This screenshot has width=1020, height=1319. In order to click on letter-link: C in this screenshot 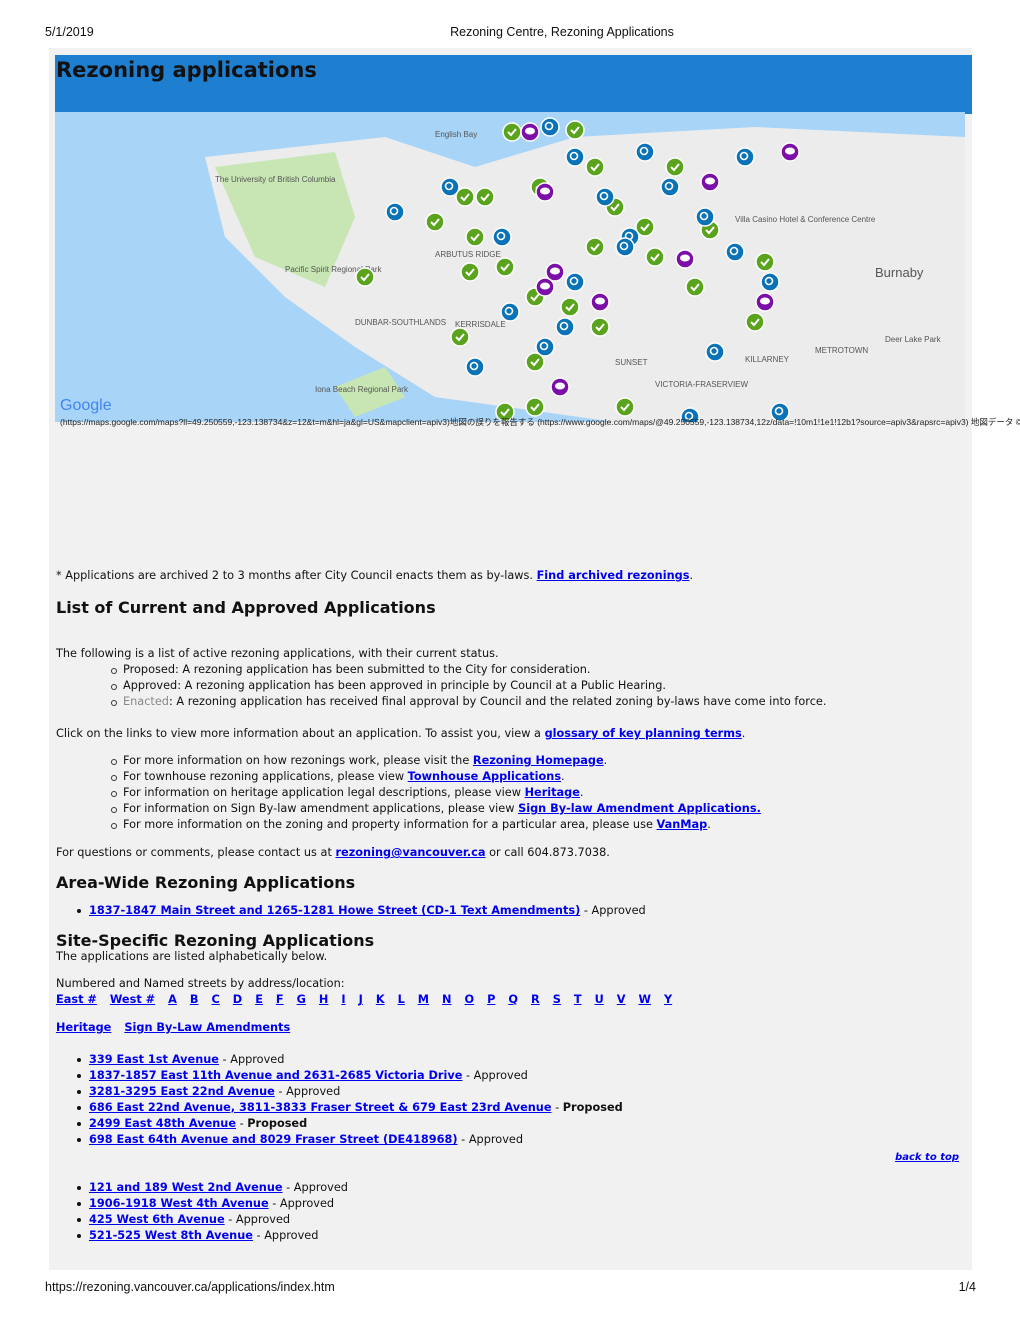, I will do `click(216, 999)`.